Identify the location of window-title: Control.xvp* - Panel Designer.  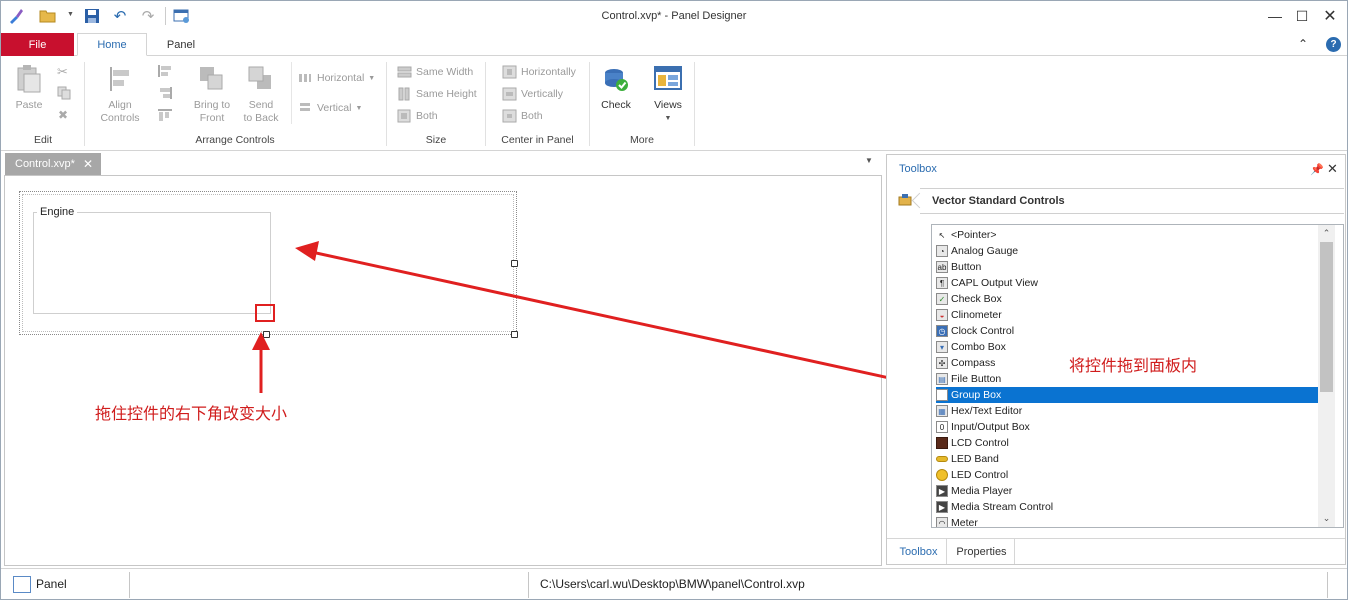
(674, 16).